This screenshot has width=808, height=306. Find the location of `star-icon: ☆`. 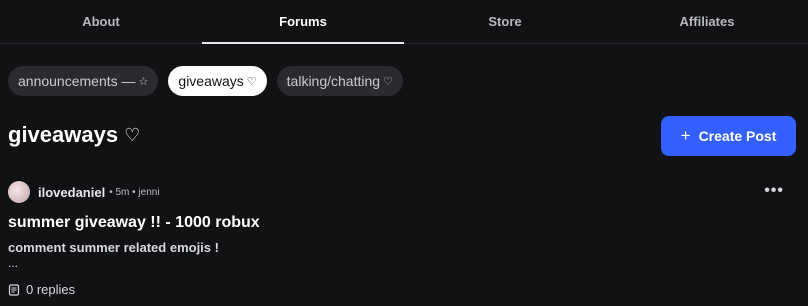

star-icon: ☆ is located at coordinates (143, 81).